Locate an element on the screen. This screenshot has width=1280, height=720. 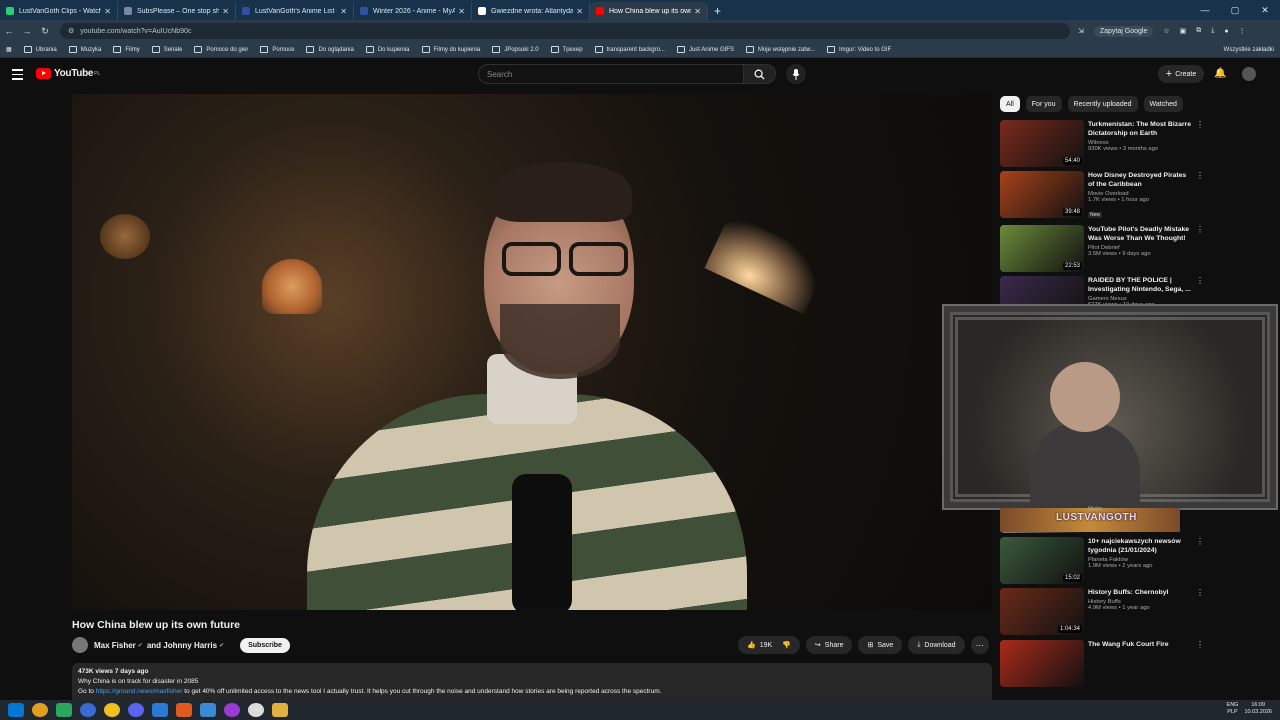
video-thumbnail is located at coordinates (1042, 663).